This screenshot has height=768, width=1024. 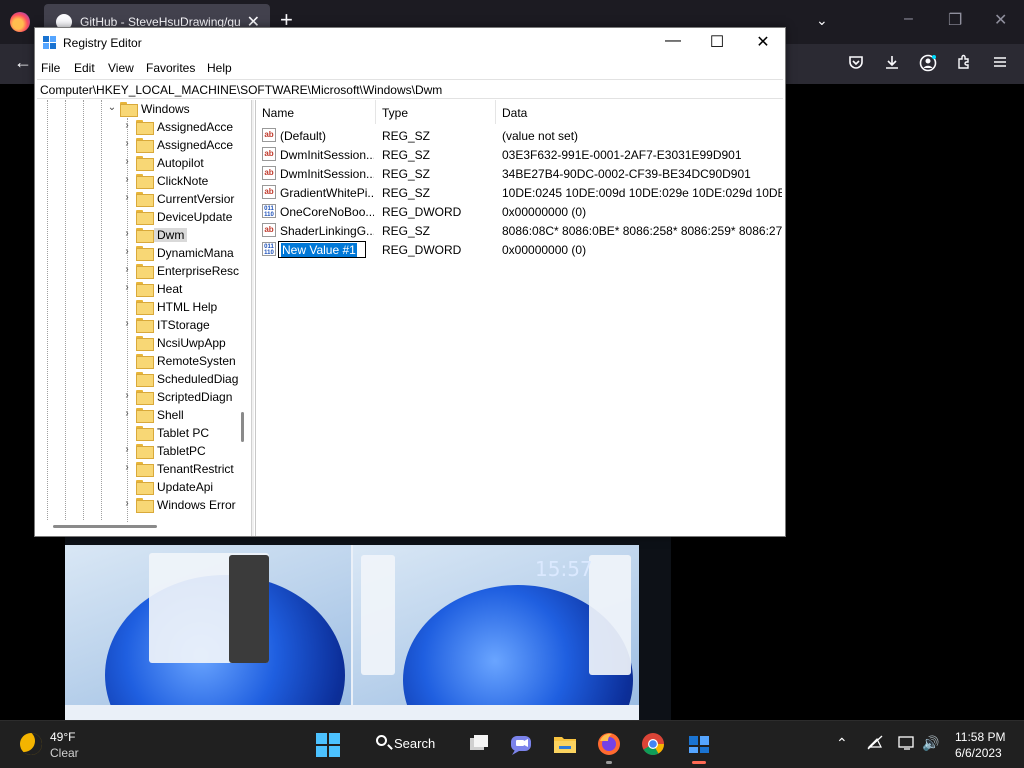 What do you see at coordinates (135, 469) in the screenshot?
I see `tree-item: › TenantRestrict` at bounding box center [135, 469].